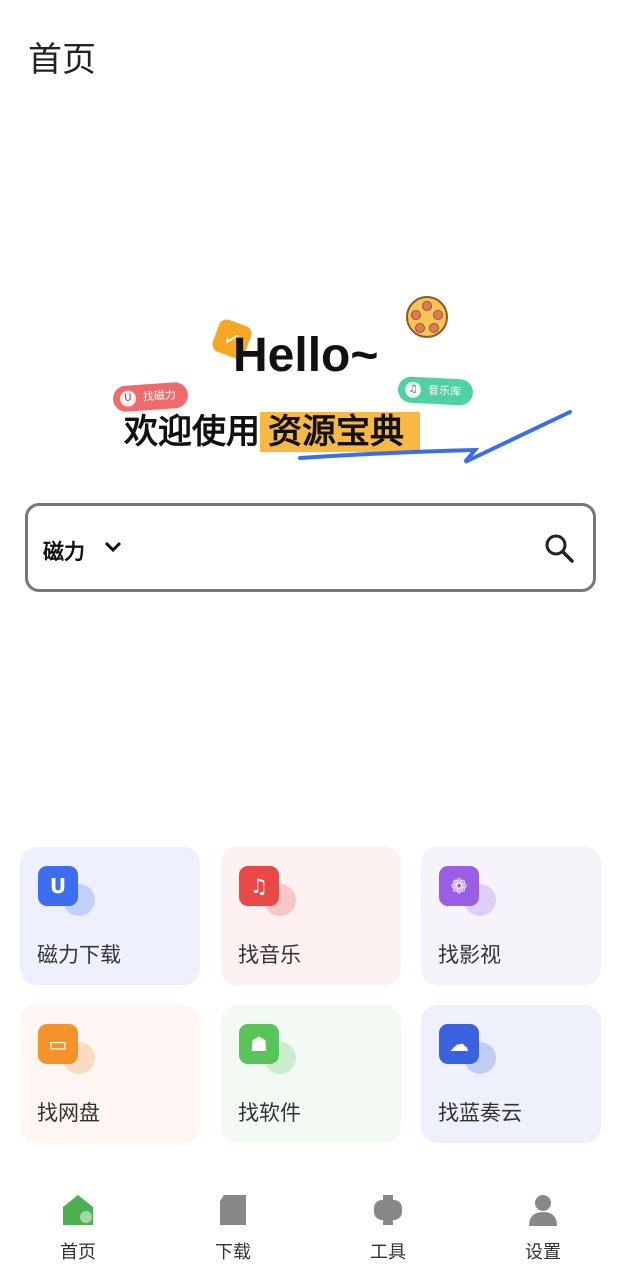 This screenshot has width=621, height=1280. I want to click on nav-label: 工具, so click(388, 1252).